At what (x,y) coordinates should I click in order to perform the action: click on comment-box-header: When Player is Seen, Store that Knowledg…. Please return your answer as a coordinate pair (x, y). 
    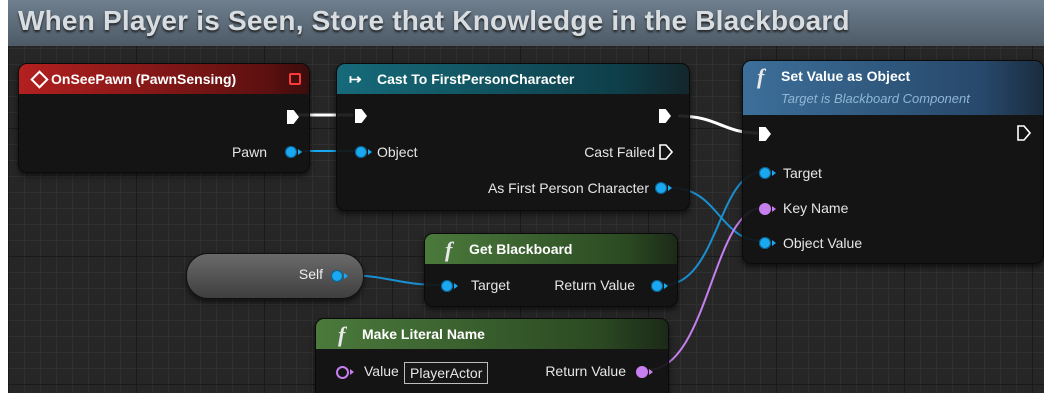
    Looking at the image, I should click on (526, 23).